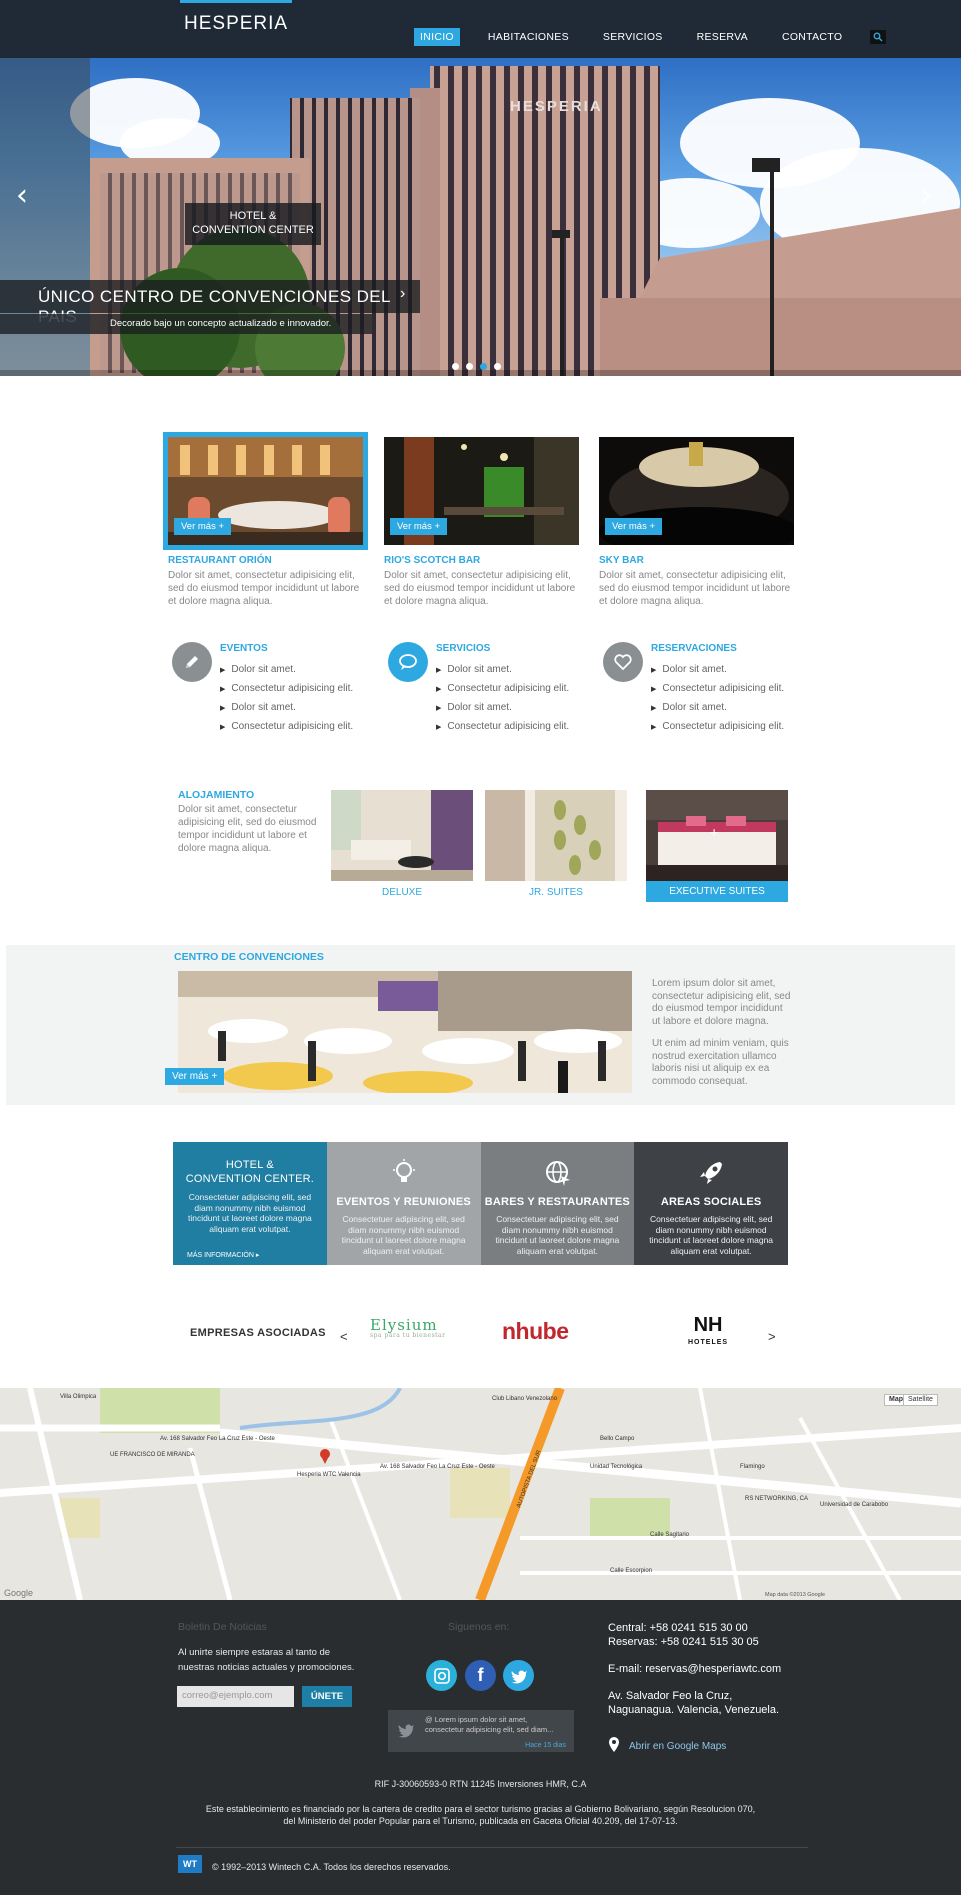  I want to click on feature-title: SKY BAR, so click(696, 560).